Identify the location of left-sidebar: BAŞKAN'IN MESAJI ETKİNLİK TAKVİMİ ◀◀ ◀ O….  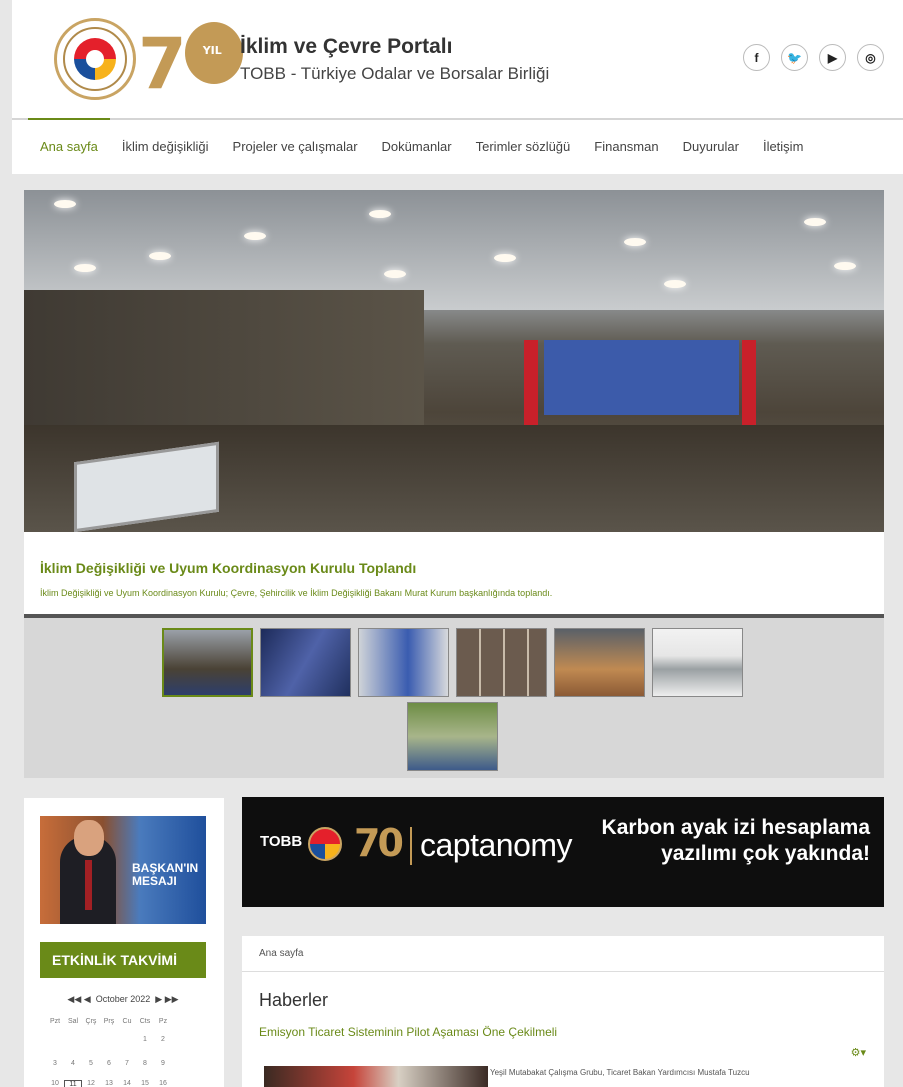
(124, 942).